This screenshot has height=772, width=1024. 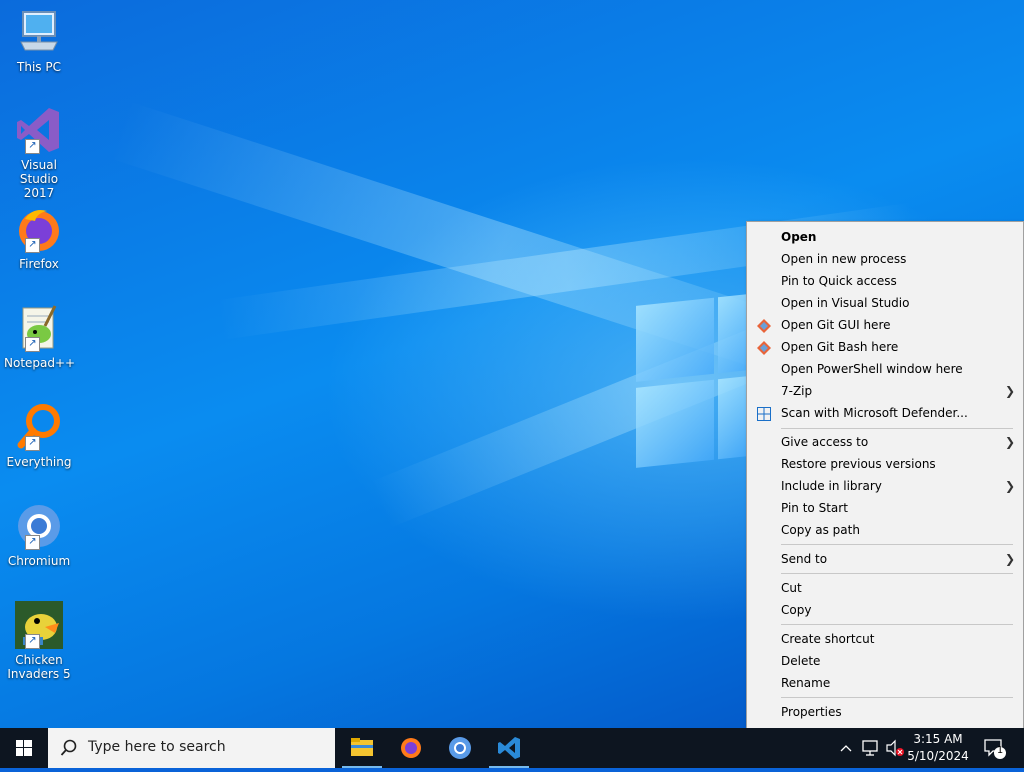 I want to click on windows-logo-icon, so click(x=24, y=748).